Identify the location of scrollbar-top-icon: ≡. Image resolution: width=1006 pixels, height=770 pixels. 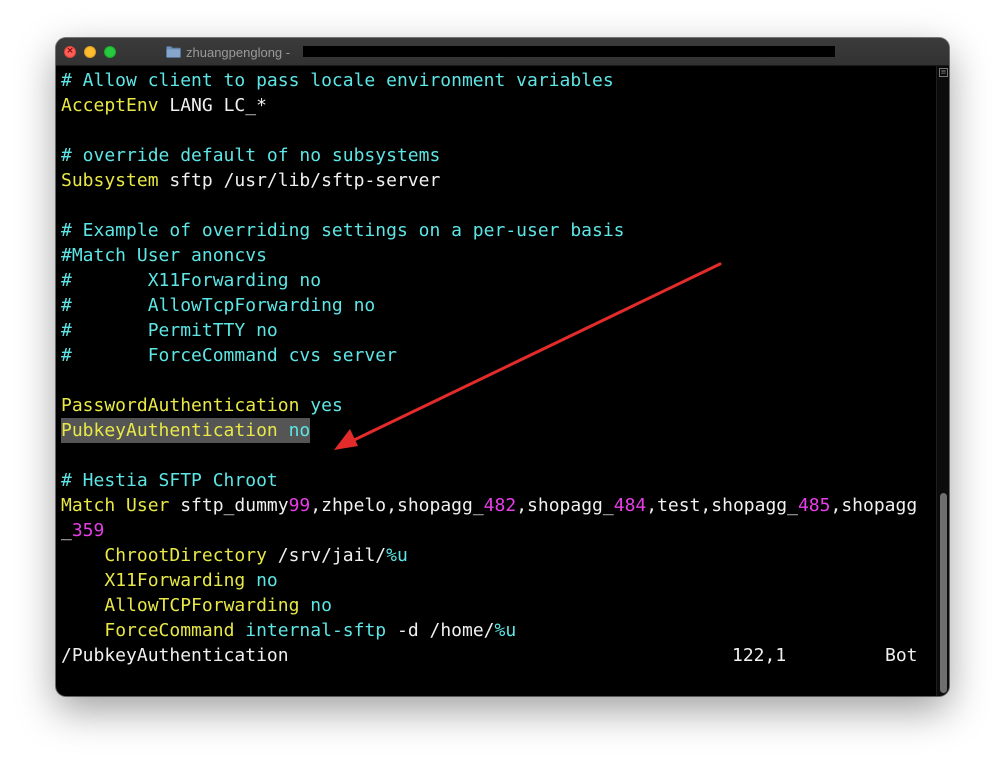
(943, 72).